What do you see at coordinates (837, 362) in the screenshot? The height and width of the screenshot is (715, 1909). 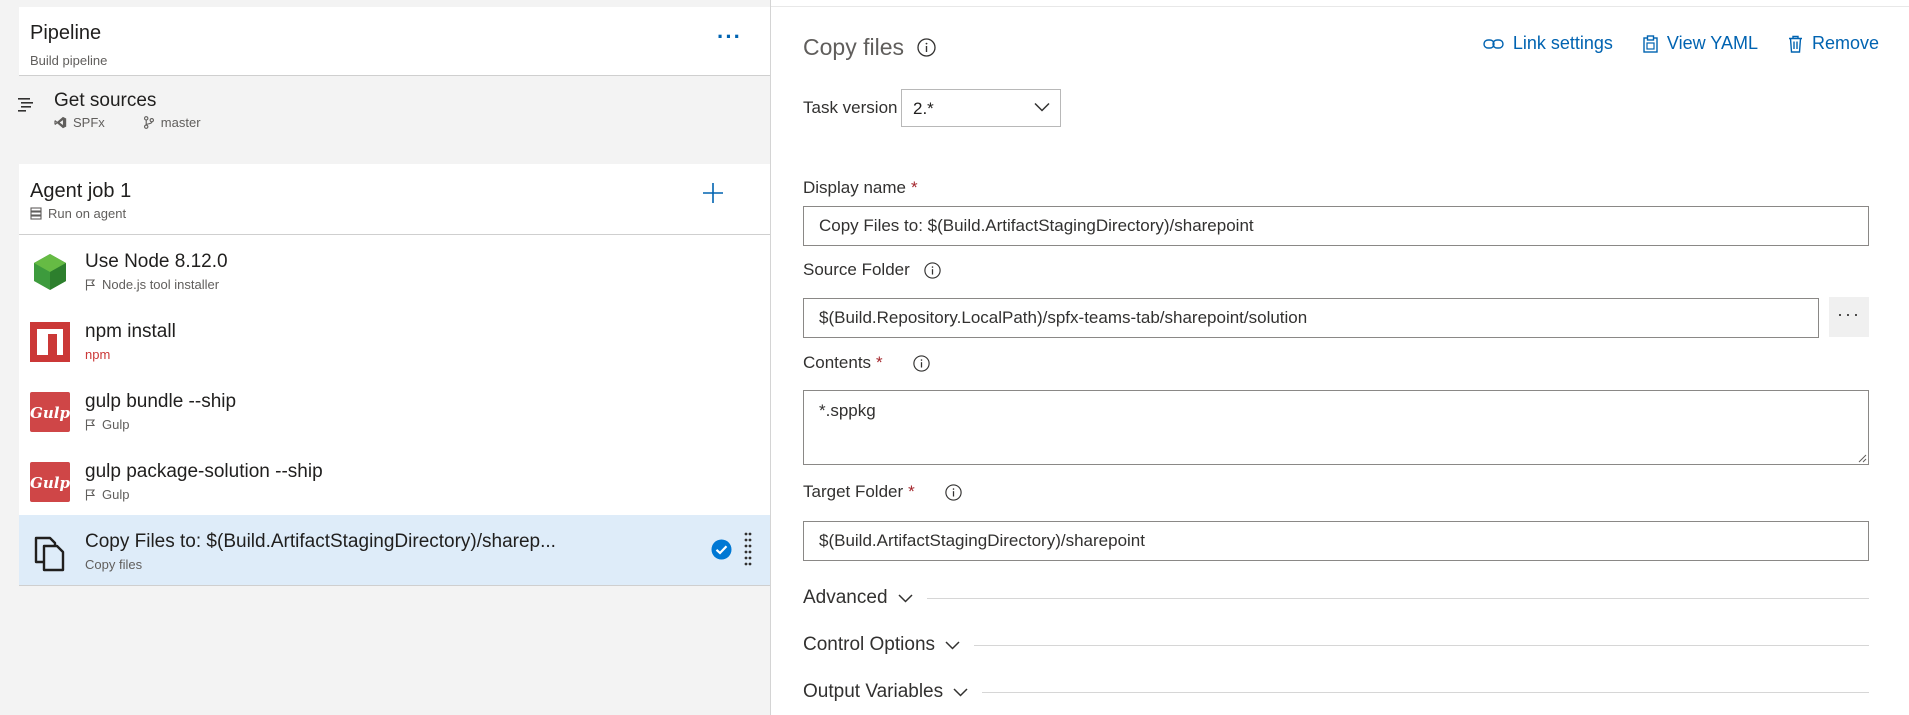 I see `contents-label-text: Contents` at bounding box center [837, 362].